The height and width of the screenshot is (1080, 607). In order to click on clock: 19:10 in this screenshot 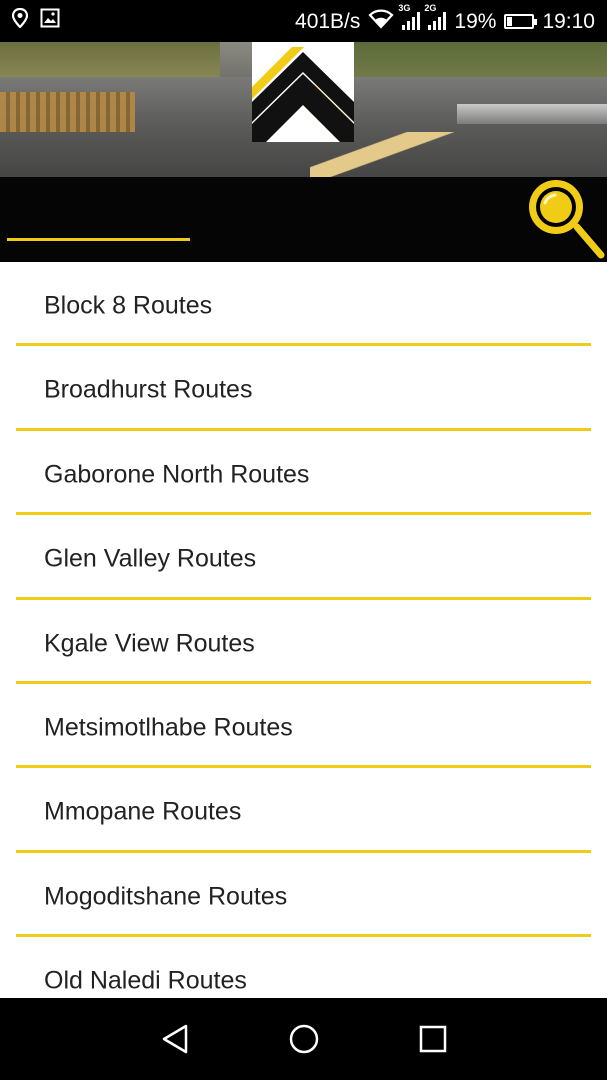, I will do `click(568, 21)`.